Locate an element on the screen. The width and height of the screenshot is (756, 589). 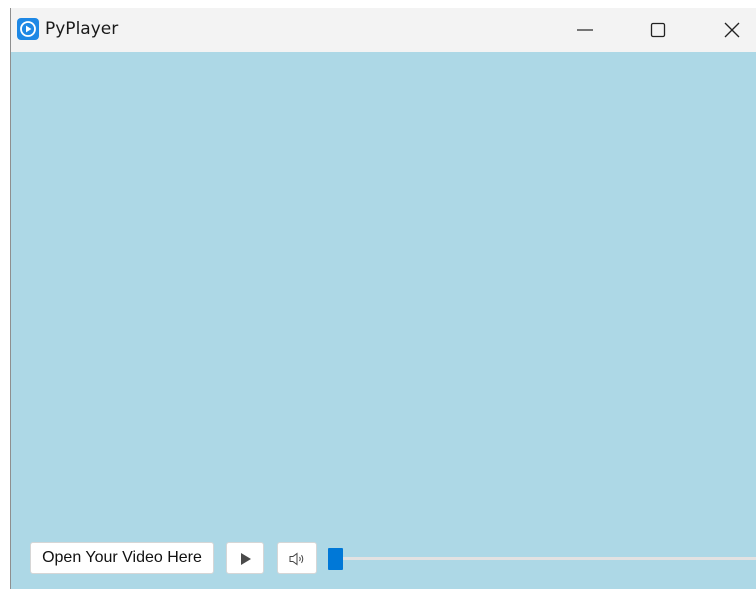
play-icon is located at coordinates (246, 559).